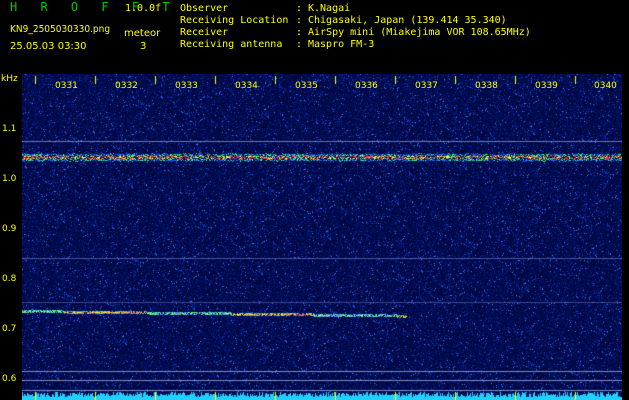 This screenshot has height=400, width=629. Describe the element at coordinates (299, 32) in the screenshot. I see `receiver-colon: :` at that location.